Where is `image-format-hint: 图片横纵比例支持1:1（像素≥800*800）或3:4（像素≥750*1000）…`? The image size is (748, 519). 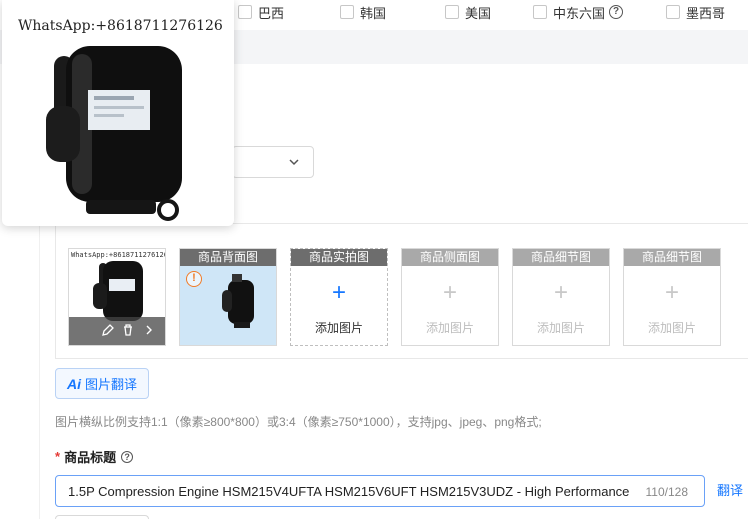
image-format-hint: 图片横纵比例支持1:1（像素≥800*800）或3:4（像素≥750*1000）… is located at coordinates (298, 422).